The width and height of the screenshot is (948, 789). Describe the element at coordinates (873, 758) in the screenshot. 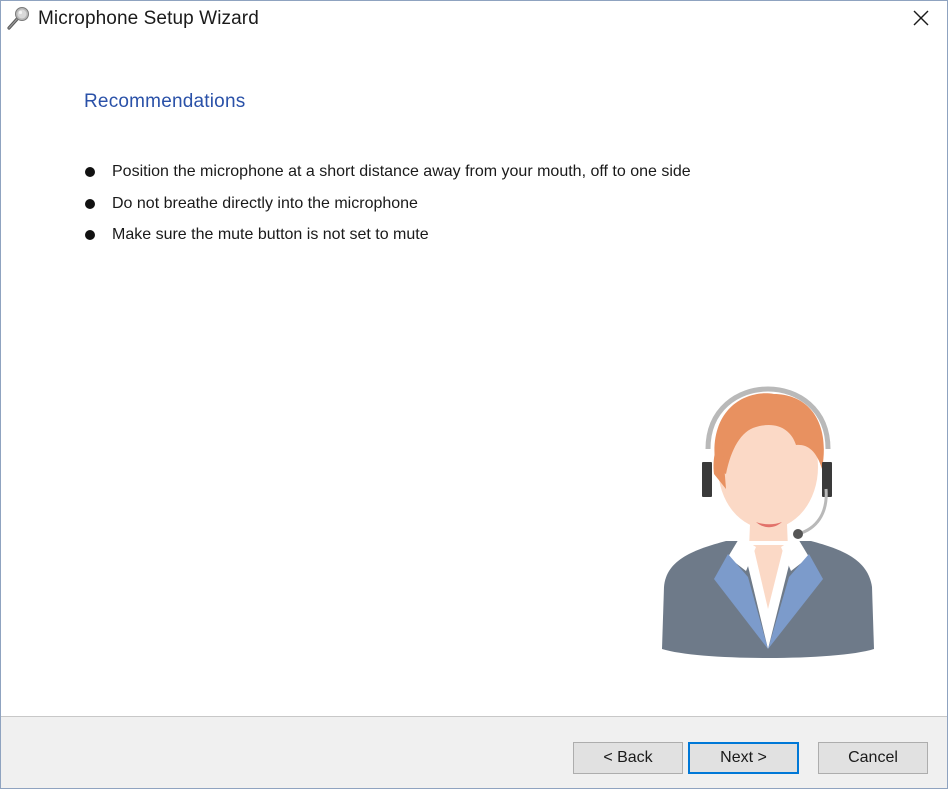

I see `cancel-button: Cancel` at that location.